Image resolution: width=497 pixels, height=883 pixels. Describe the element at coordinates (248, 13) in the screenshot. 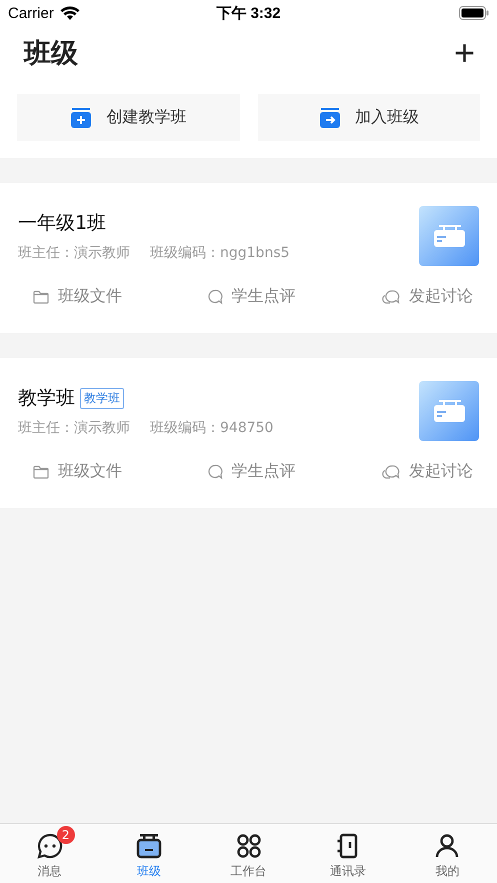

I see `clock-time: 下午 3:32` at that location.